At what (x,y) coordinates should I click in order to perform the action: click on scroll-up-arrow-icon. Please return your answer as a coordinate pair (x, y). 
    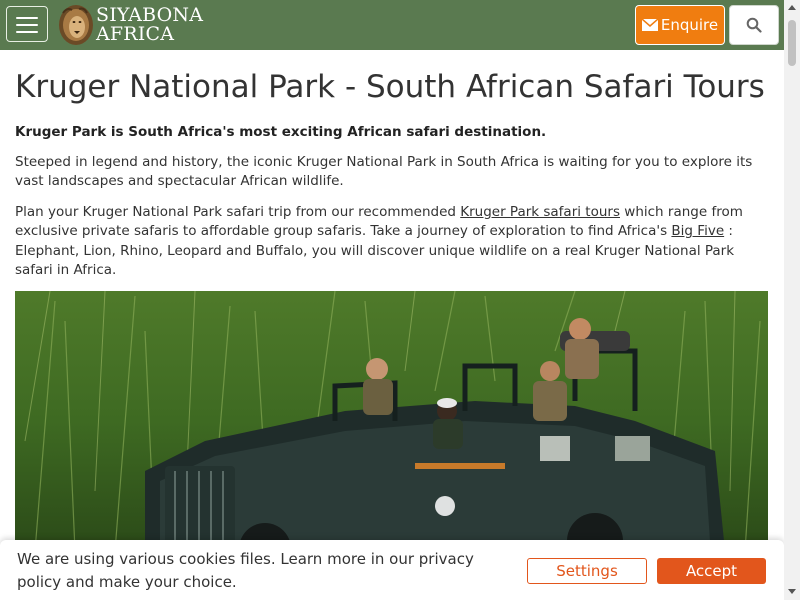
    Looking at the image, I should click on (792, 7).